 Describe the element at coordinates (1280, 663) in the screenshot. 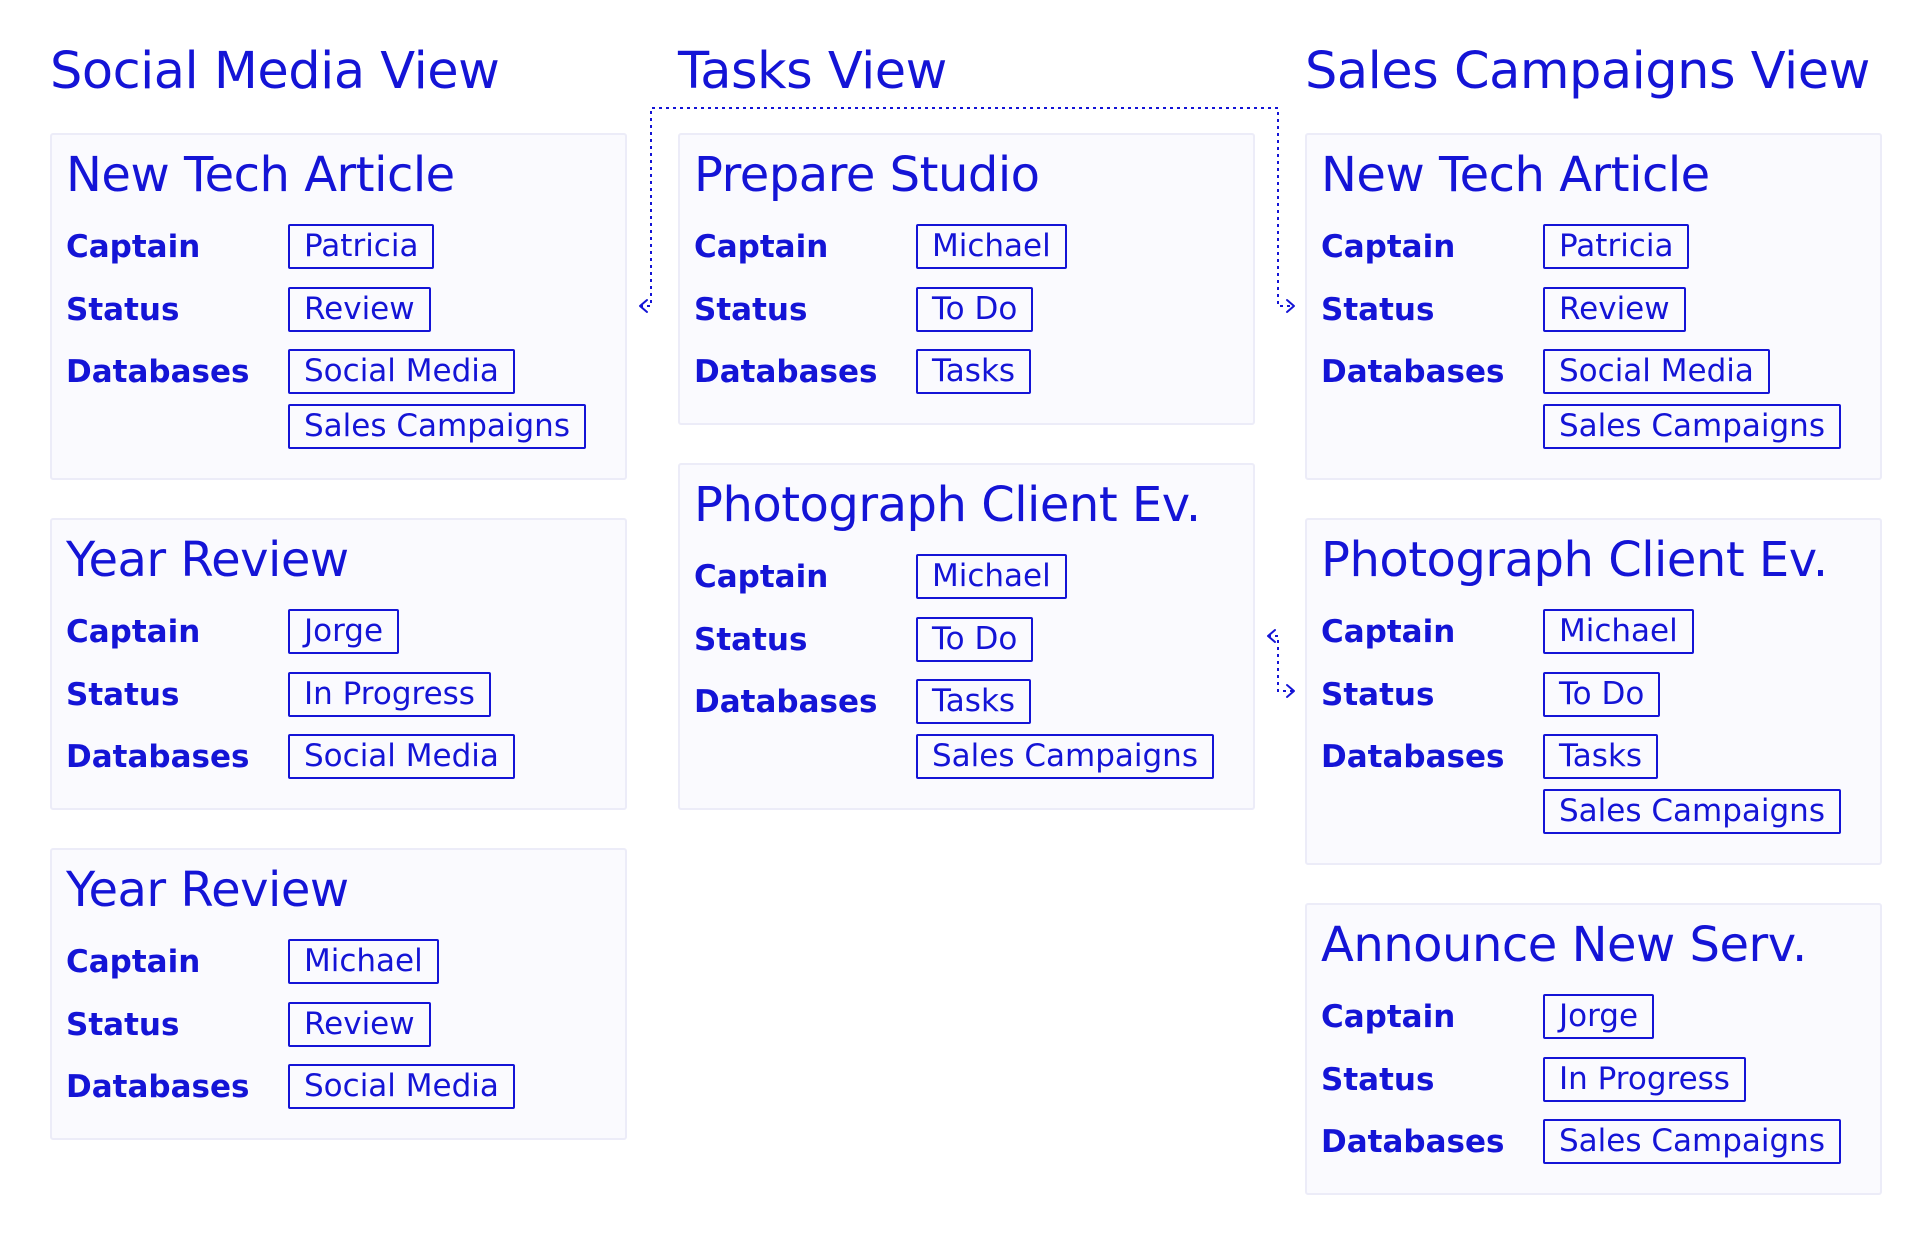

I see `connector-photograph-client-event` at that location.